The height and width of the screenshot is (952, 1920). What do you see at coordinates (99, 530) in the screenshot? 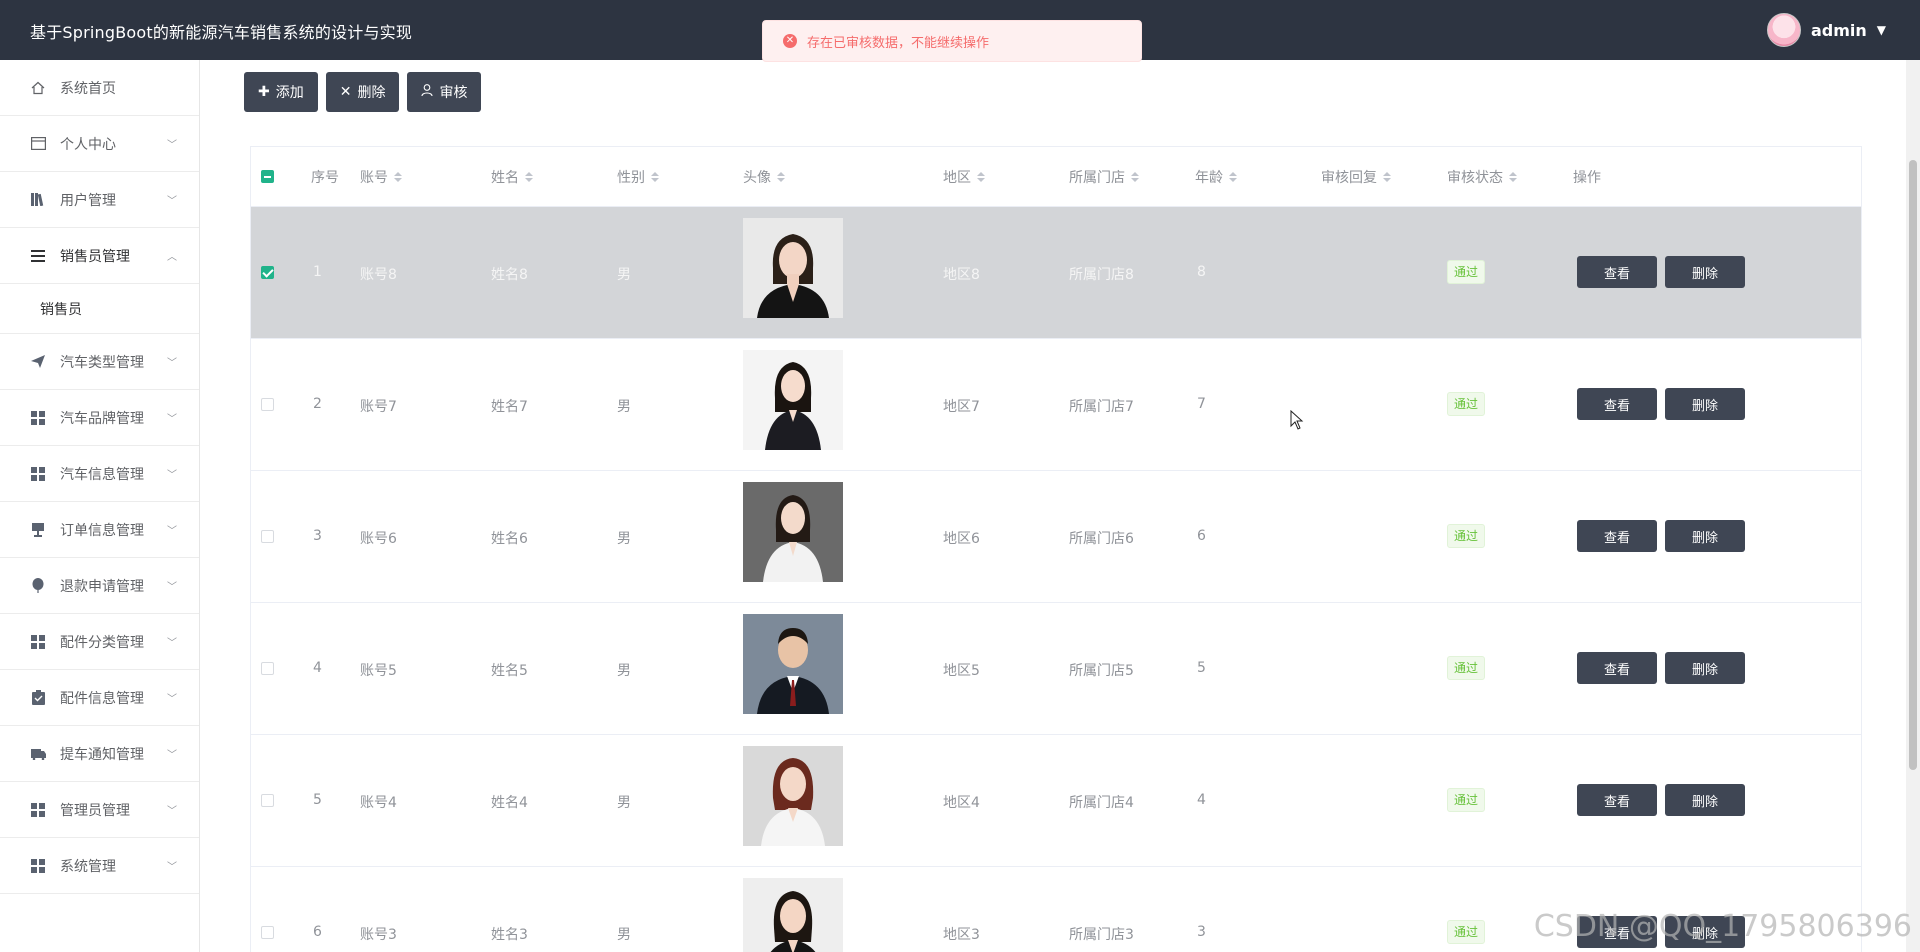
I see `sidebar-item-orders: 订单信息管理 ﹀` at bounding box center [99, 530].